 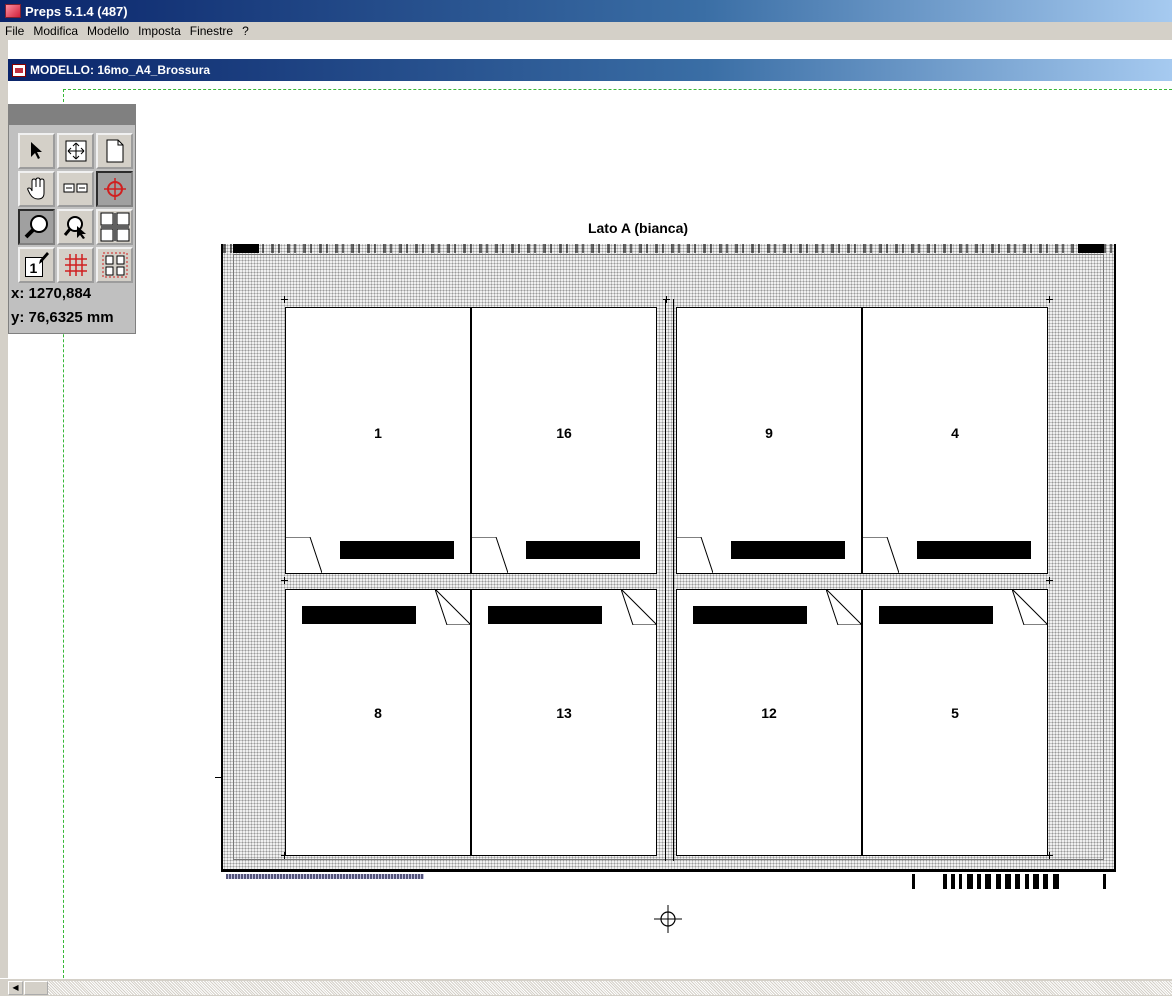 I want to click on page-number: 13, so click(x=564, y=713).